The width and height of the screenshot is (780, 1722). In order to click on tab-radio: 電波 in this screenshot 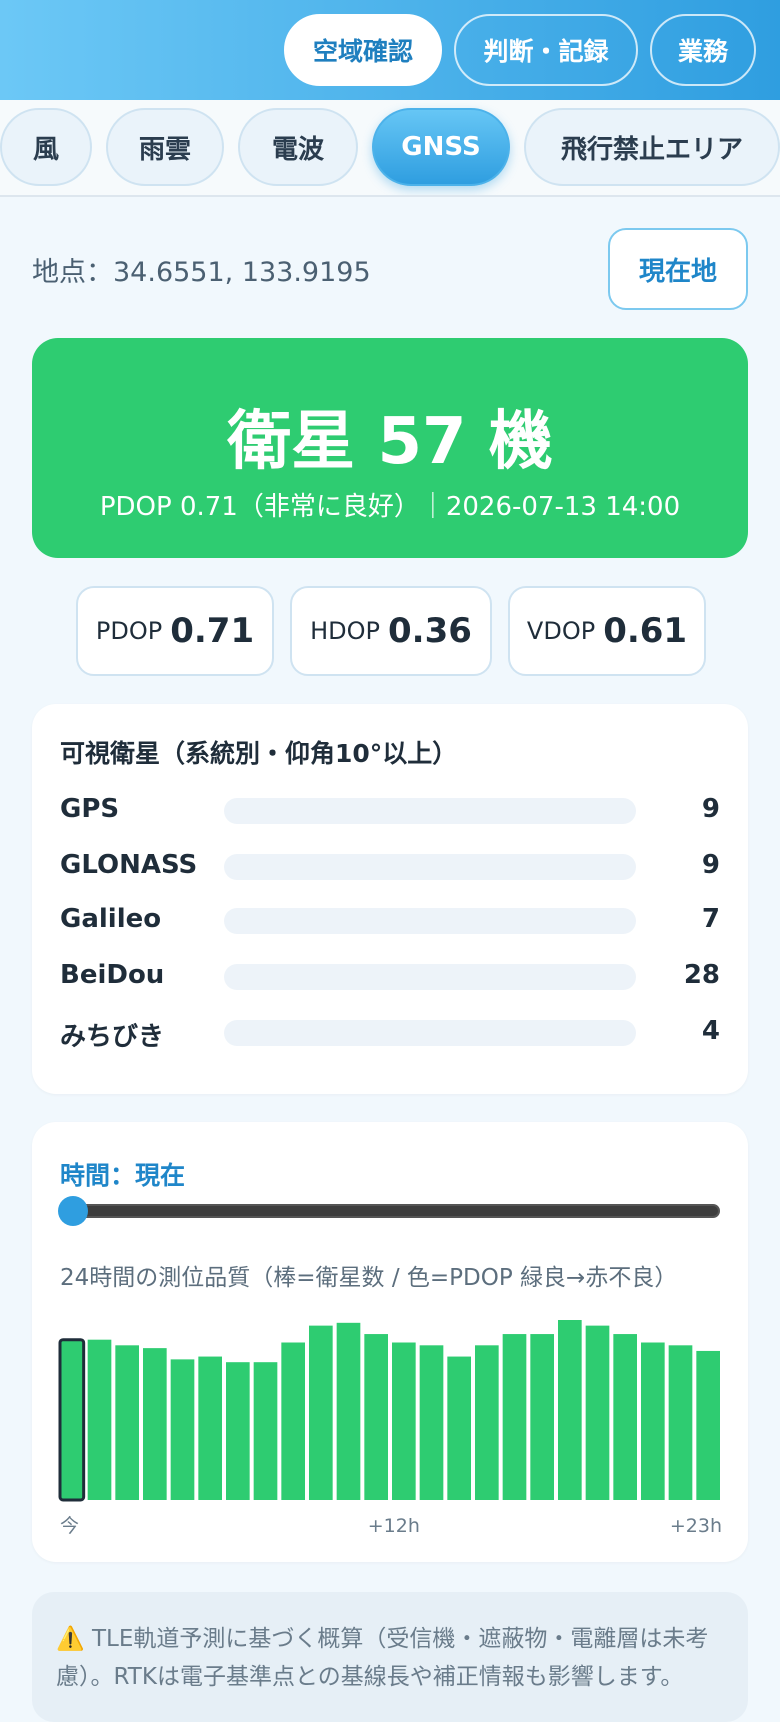, I will do `click(298, 147)`.